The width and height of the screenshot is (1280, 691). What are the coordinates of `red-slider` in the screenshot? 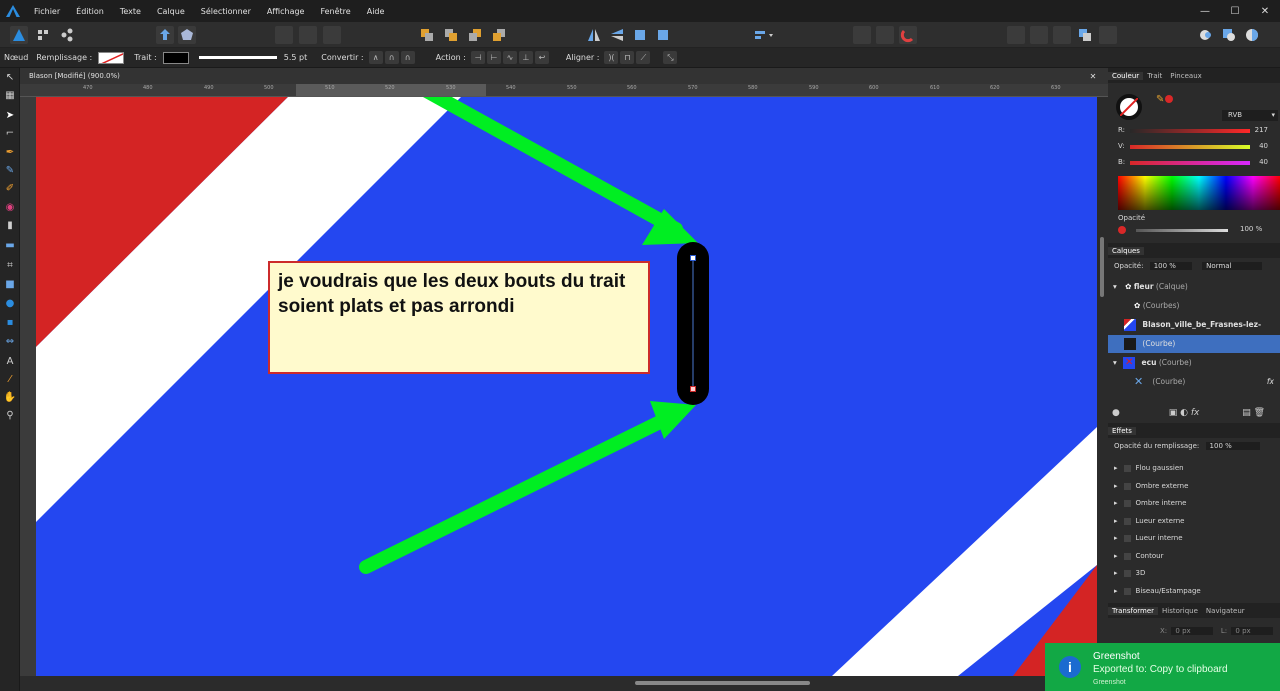 It's located at (1190, 131).